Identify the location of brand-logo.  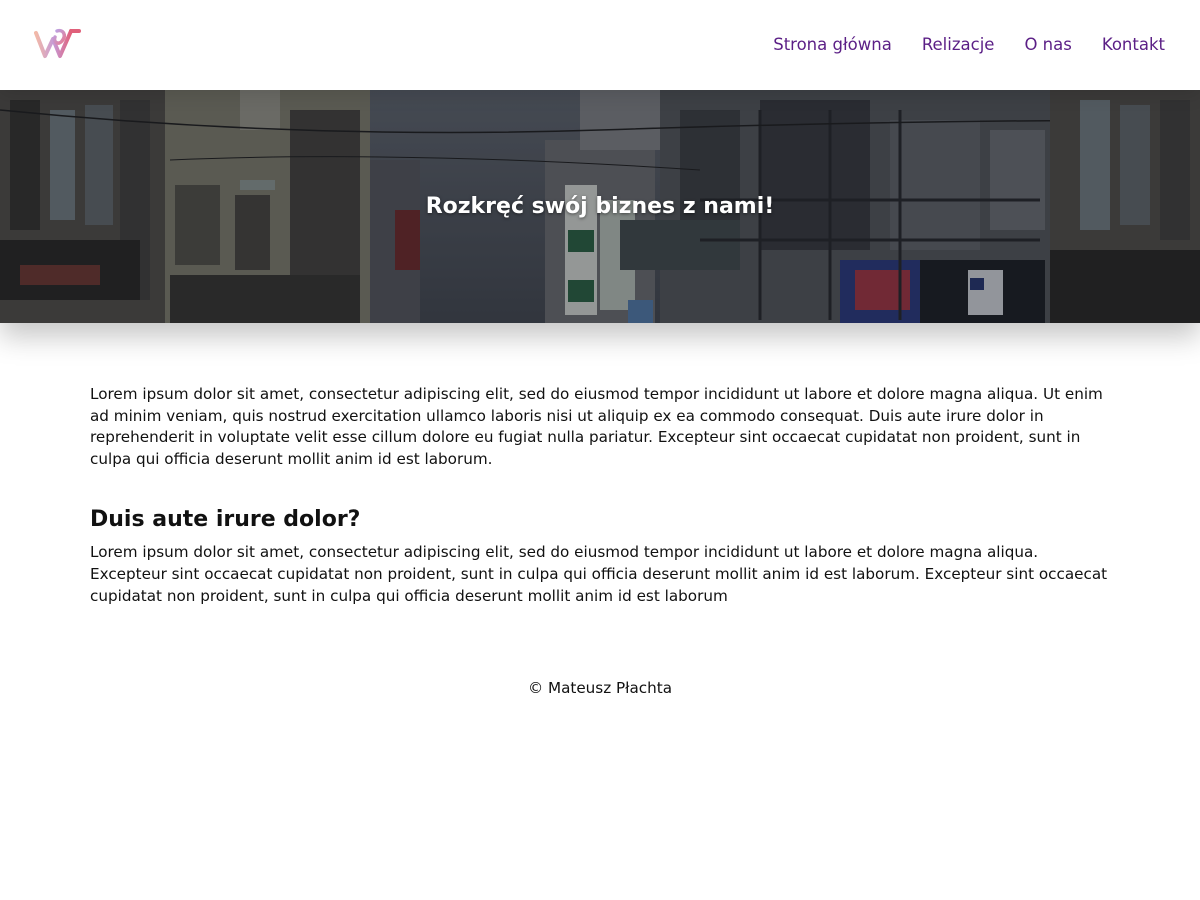
(58, 44).